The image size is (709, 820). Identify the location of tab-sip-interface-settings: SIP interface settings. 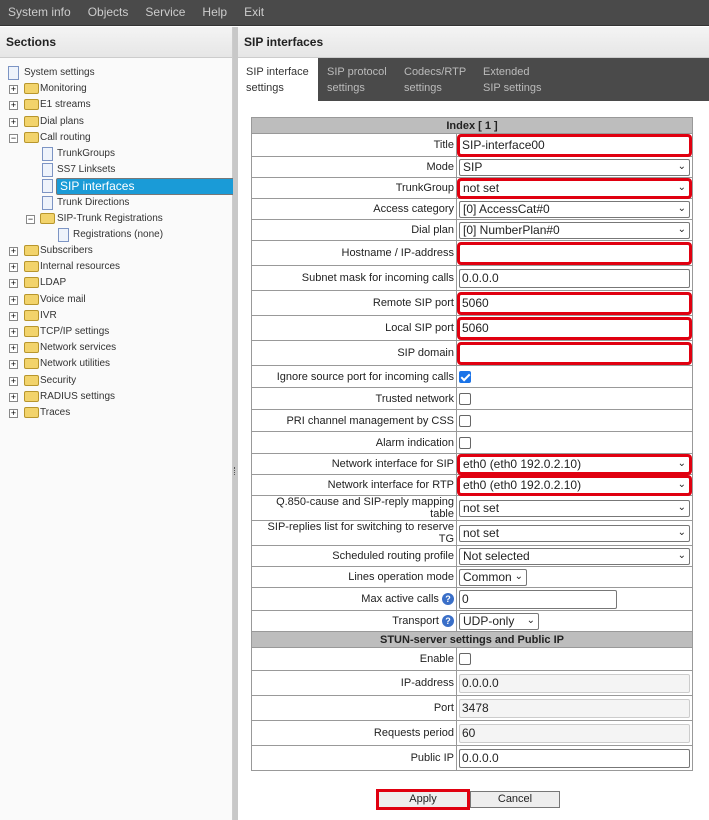
(278, 79).